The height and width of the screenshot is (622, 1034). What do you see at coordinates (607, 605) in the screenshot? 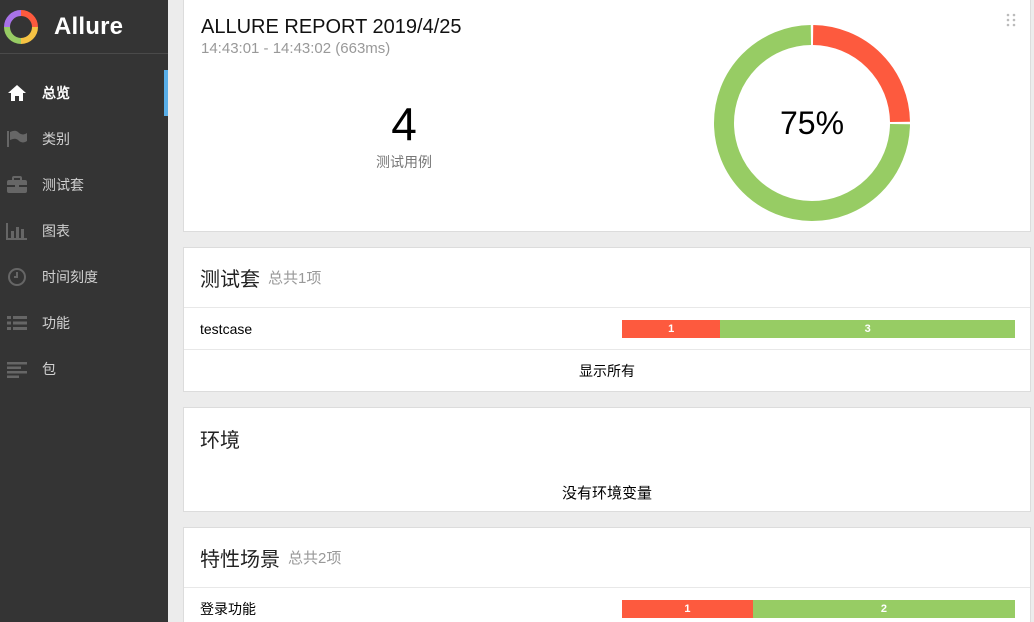
I see `table-row: 登录功能 1 2` at bounding box center [607, 605].